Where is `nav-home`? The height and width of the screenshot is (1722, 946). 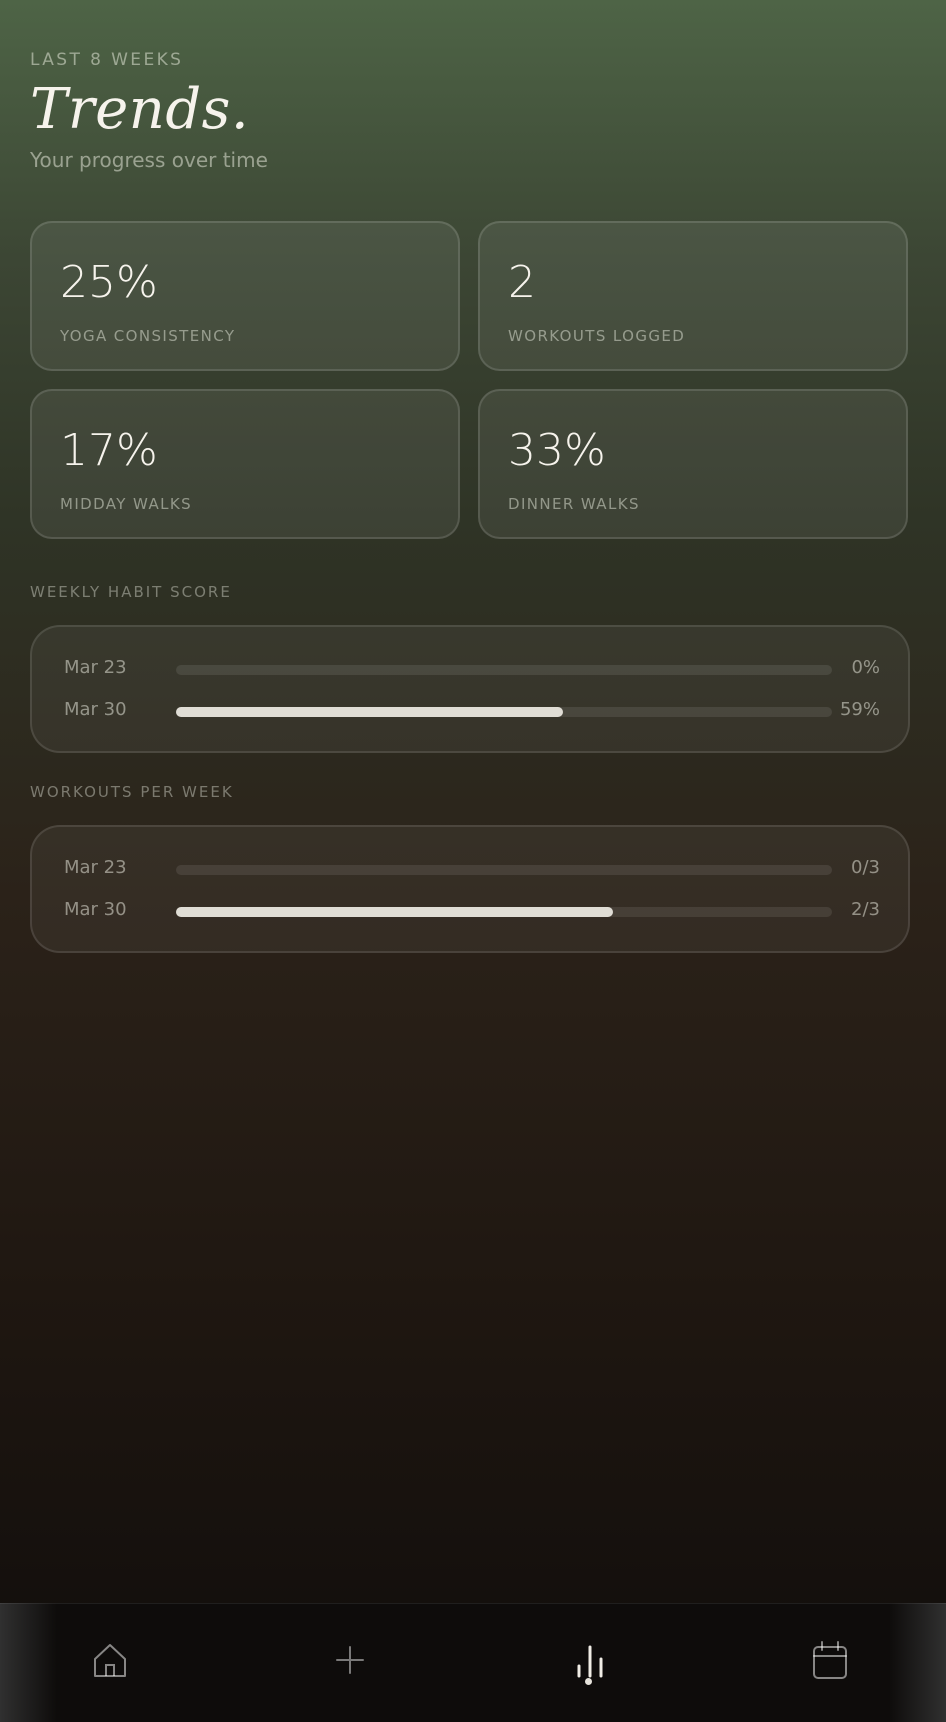 nav-home is located at coordinates (110, 1660).